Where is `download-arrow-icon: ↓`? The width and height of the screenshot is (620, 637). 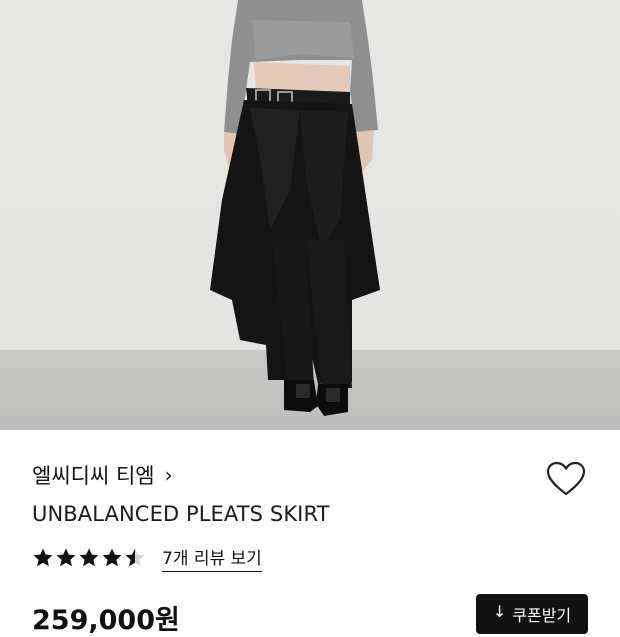 download-arrow-icon: ↓ is located at coordinates (499, 611).